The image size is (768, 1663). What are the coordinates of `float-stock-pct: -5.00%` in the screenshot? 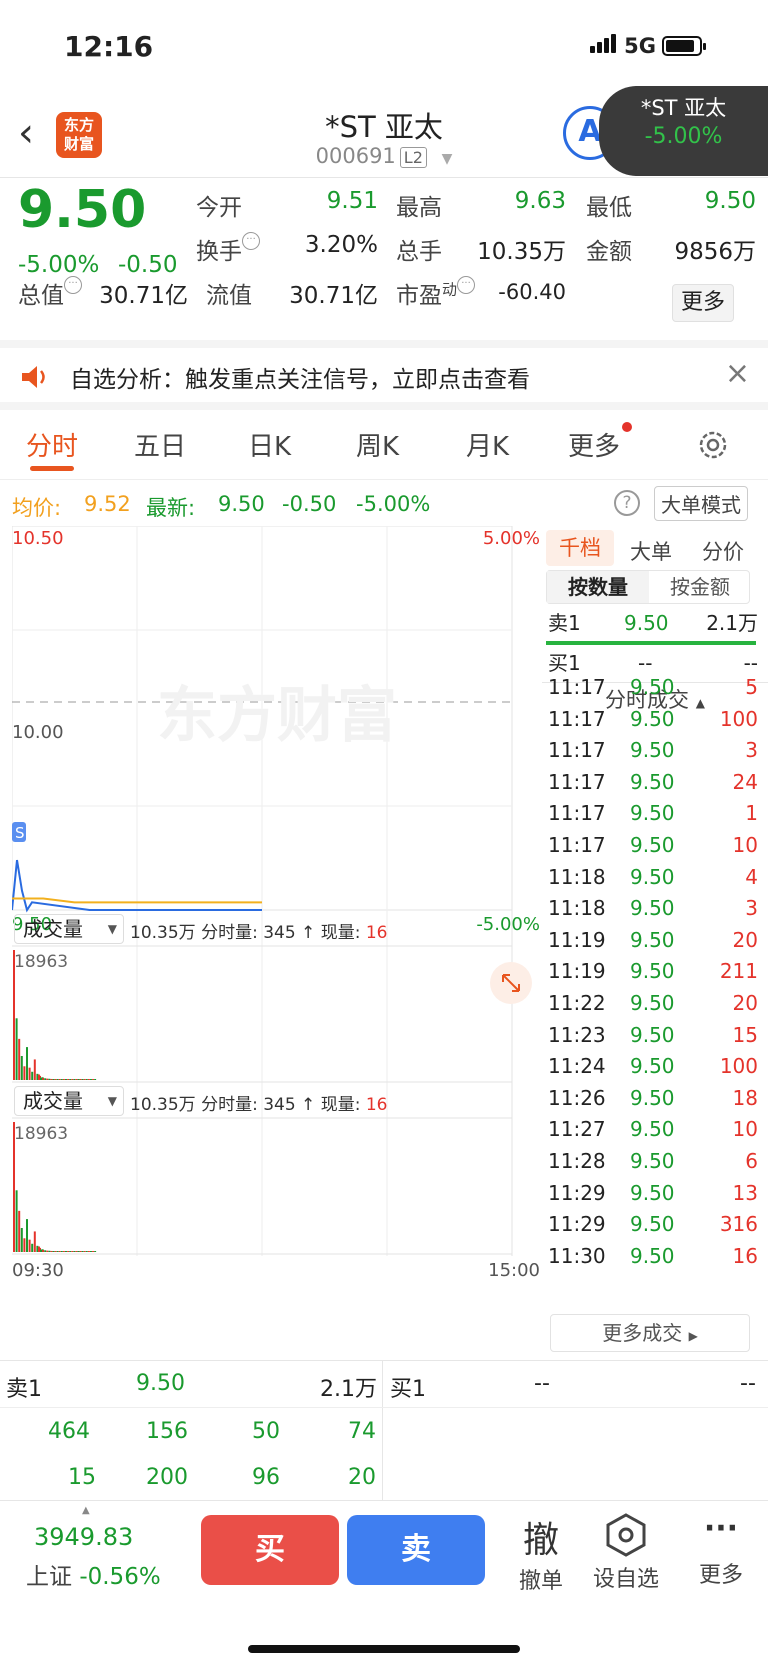 It's located at (683, 136).